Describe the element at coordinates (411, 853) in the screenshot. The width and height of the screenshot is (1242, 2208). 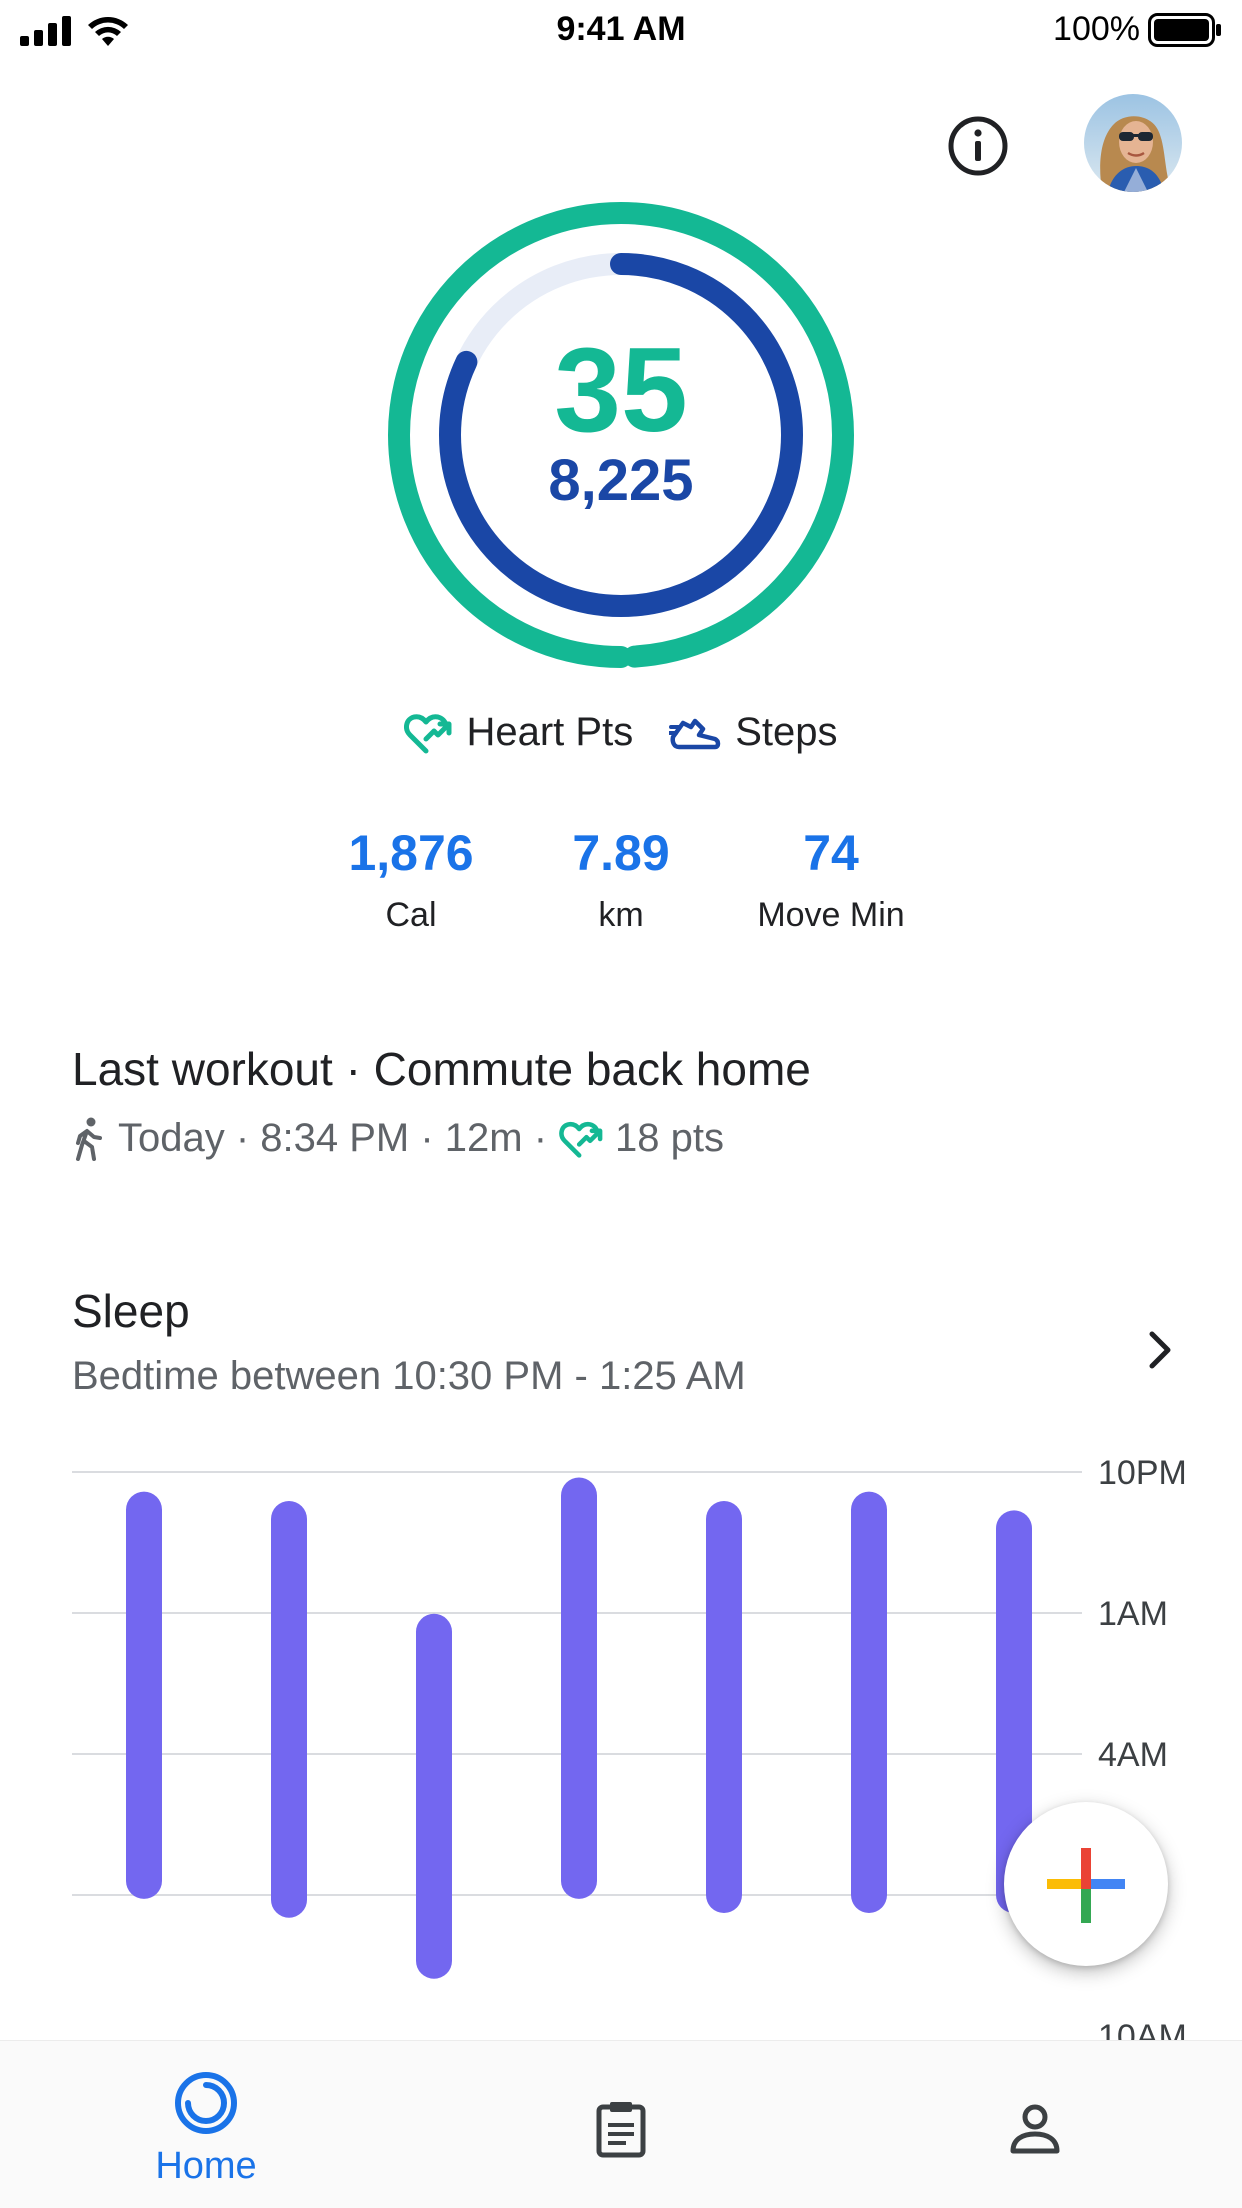
I see `stat-calories-value: 1,876` at that location.